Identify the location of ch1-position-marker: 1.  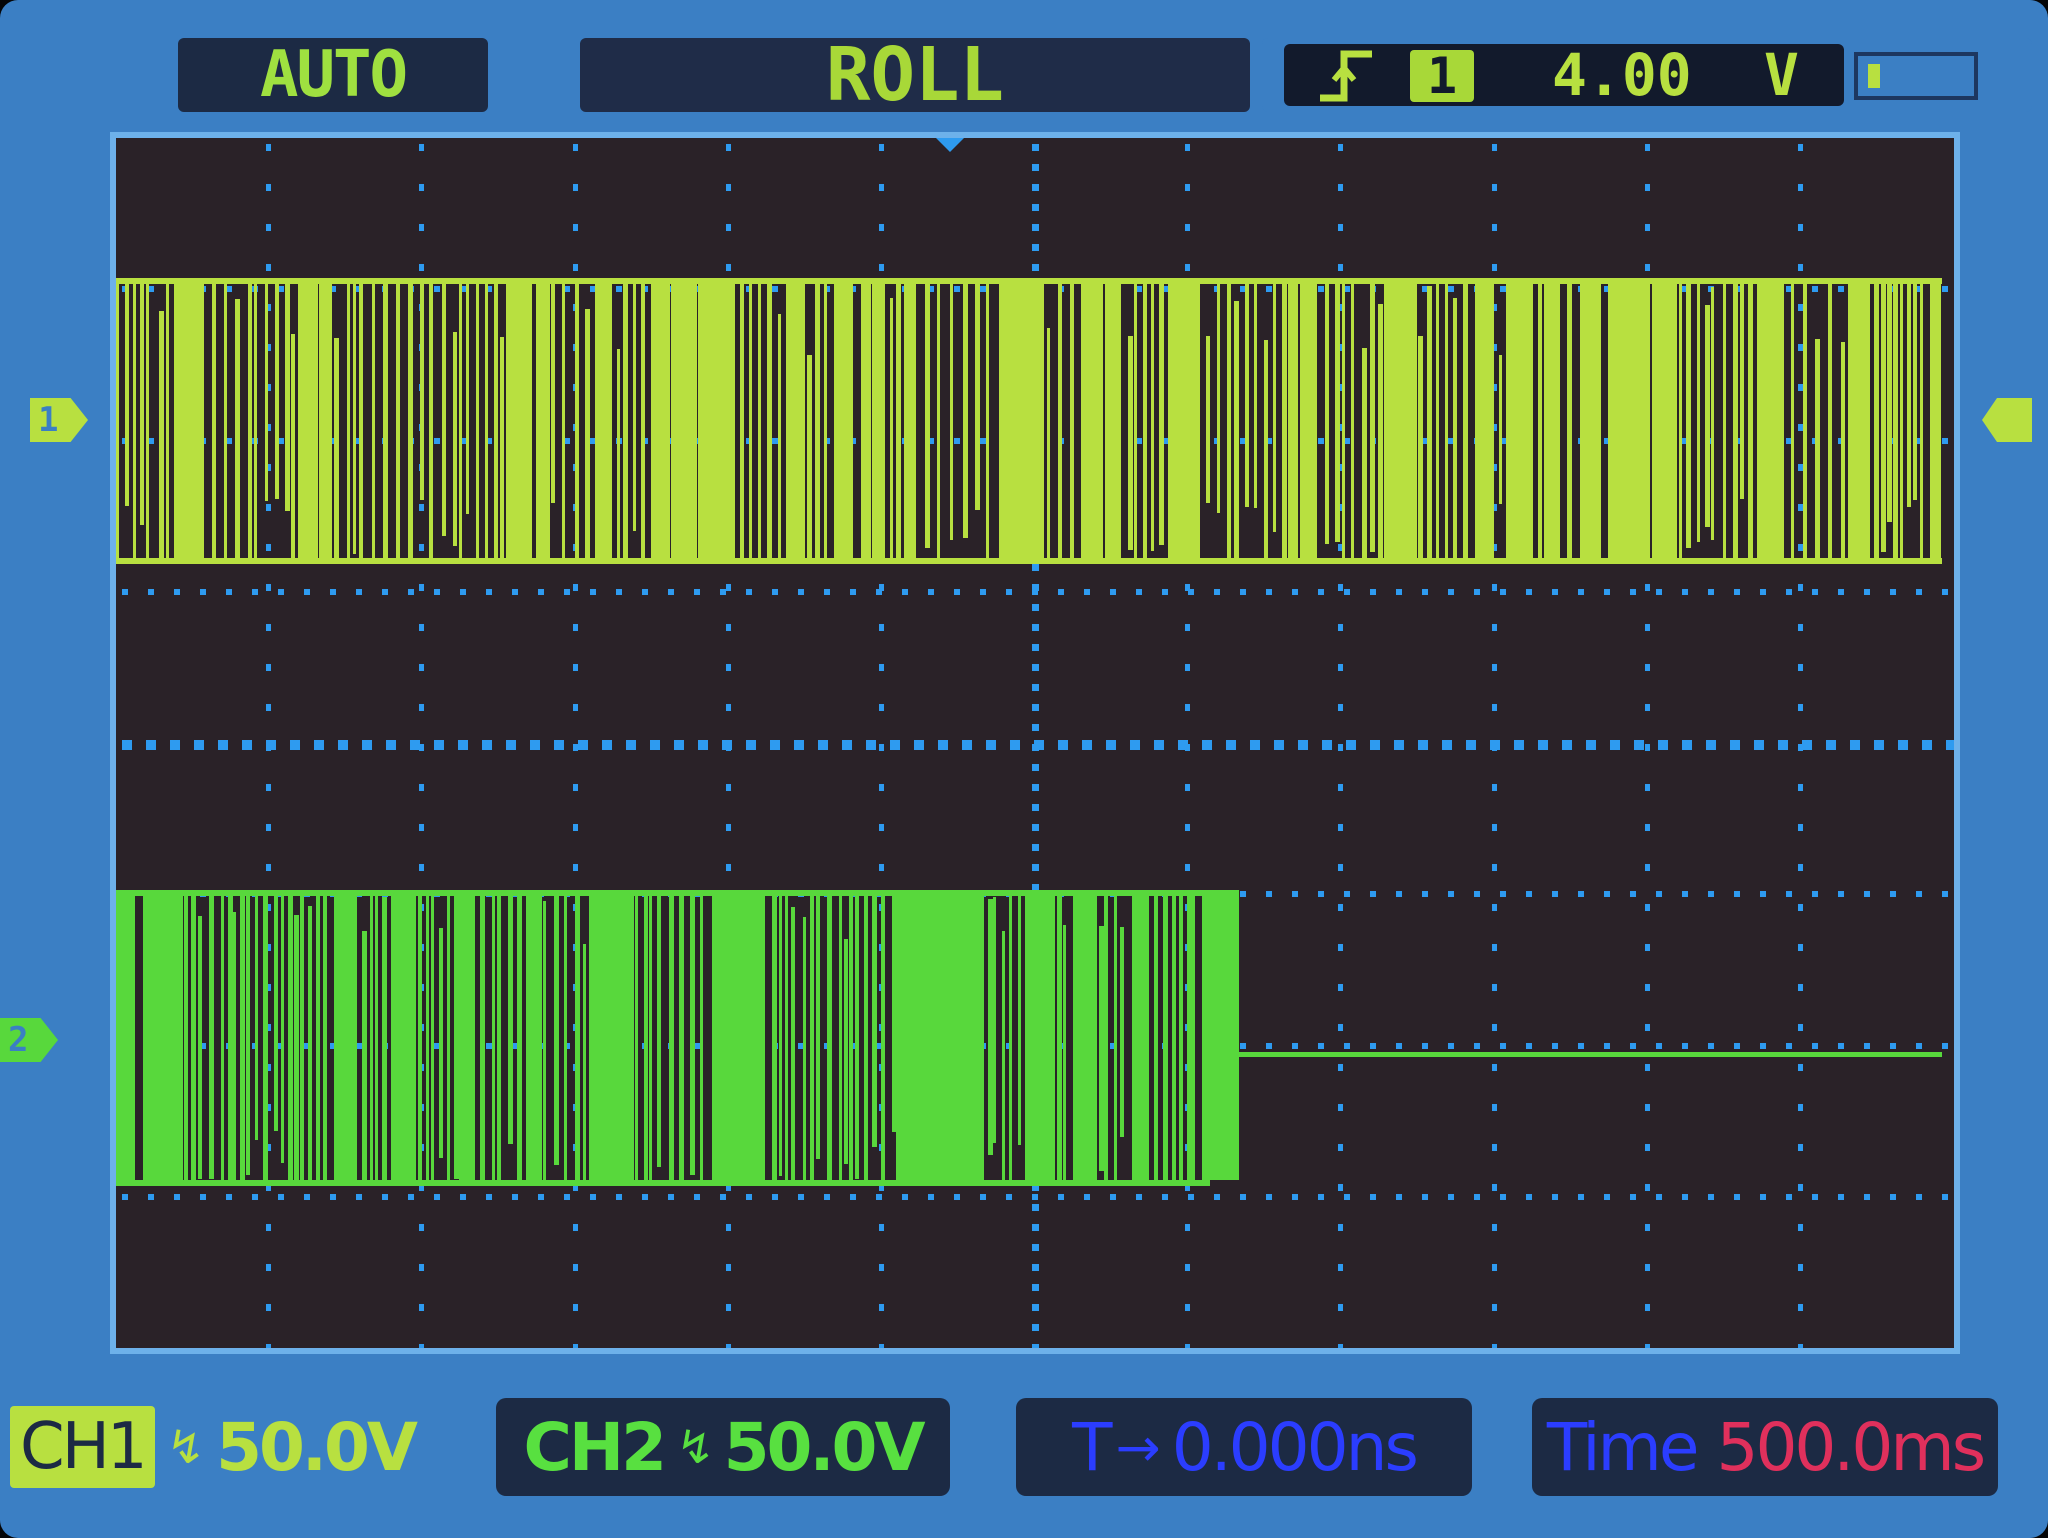
(59, 420).